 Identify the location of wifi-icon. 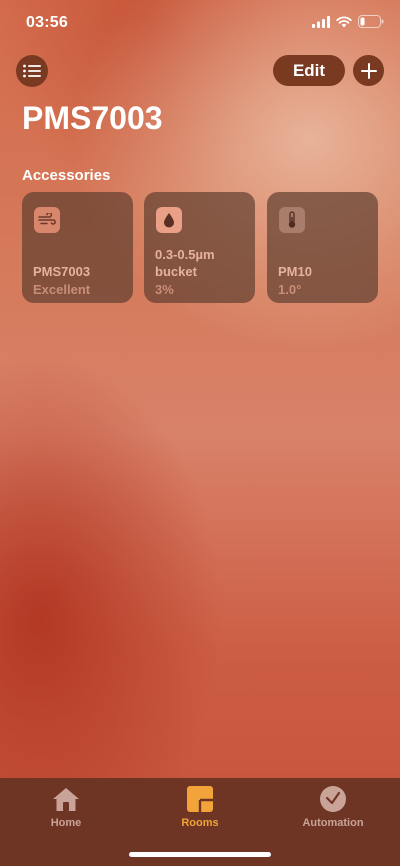
(344, 21).